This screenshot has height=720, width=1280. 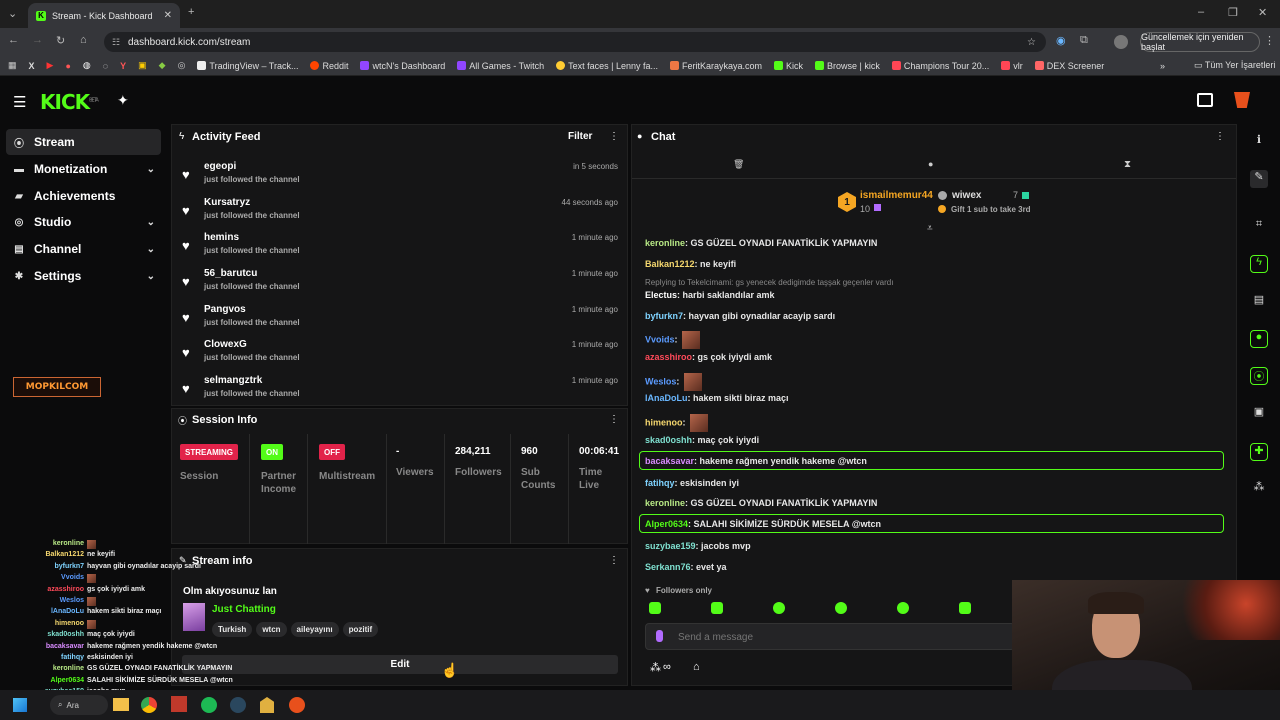 I want to click on chat-username: Serkann76, so click(x=668, y=567).